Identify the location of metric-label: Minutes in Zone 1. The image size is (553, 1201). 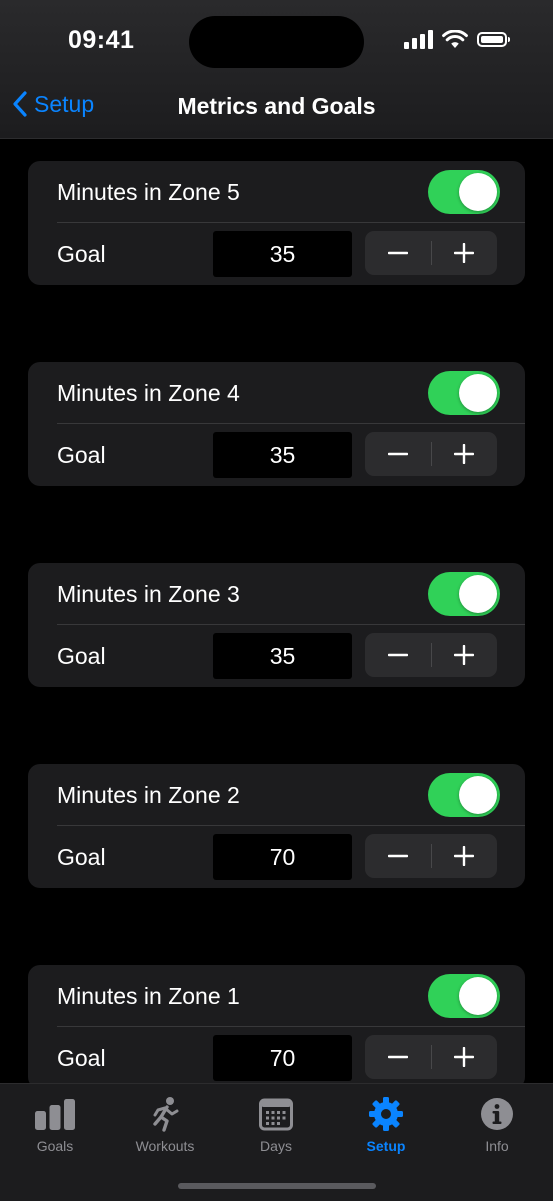
(148, 996).